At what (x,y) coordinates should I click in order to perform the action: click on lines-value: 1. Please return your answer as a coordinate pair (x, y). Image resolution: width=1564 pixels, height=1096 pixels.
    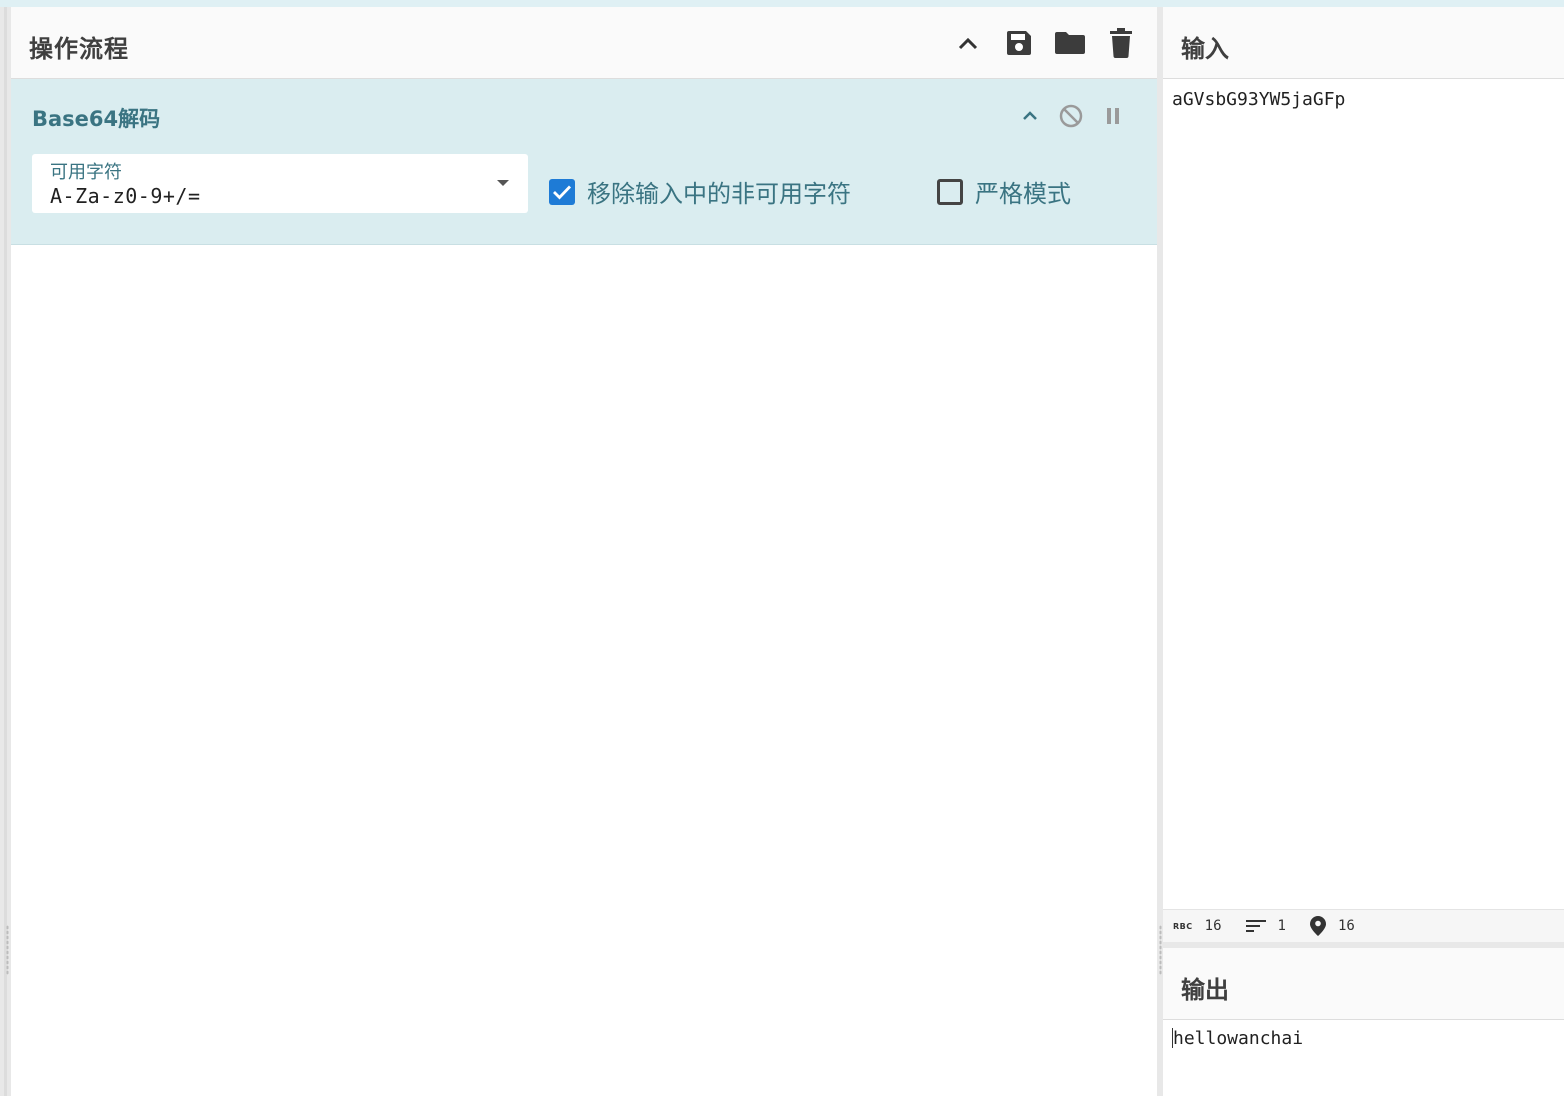
    Looking at the image, I should click on (1281, 926).